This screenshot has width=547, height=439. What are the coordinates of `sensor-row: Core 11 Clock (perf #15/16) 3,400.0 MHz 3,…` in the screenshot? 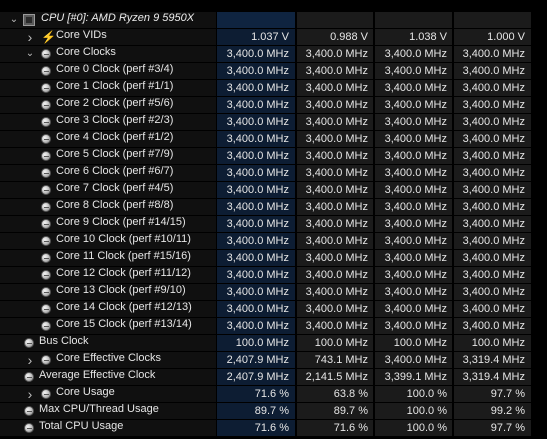 It's located at (273, 258).